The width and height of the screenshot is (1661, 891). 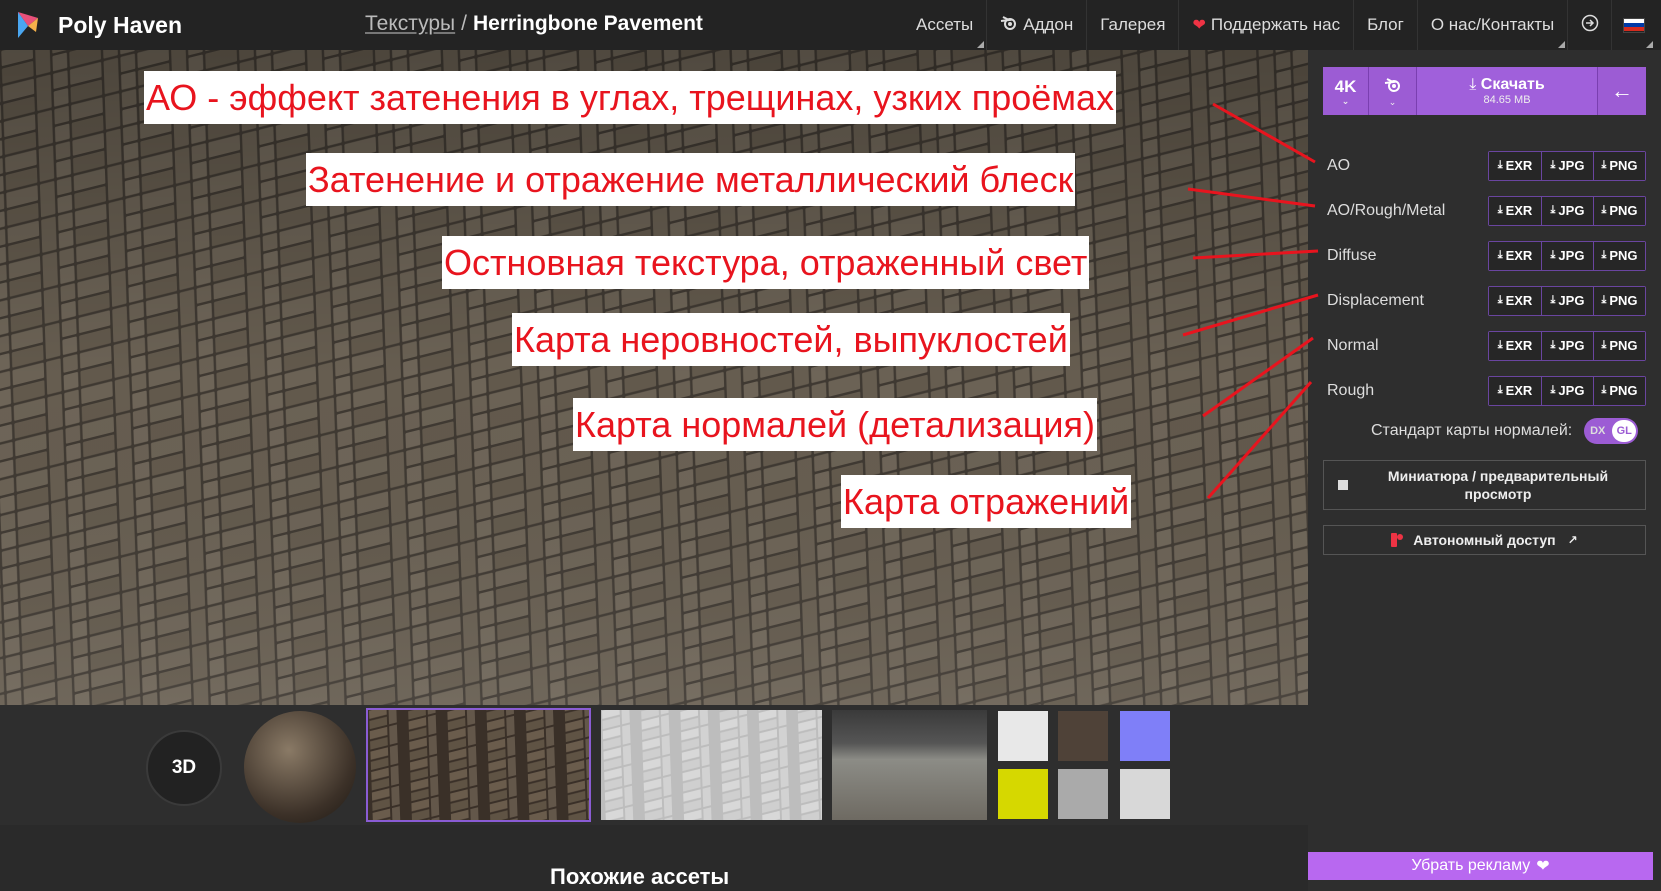 What do you see at coordinates (1598, 431) in the screenshot?
I see `toggle-option-dx: DX` at bounding box center [1598, 431].